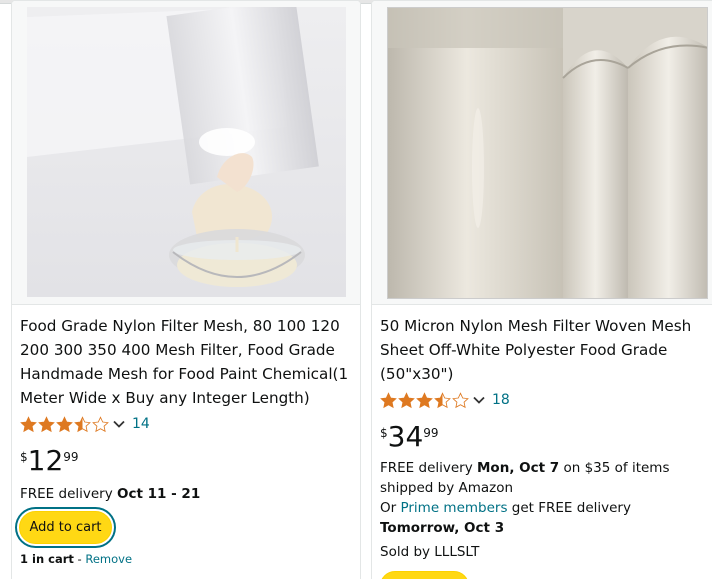 This screenshot has height=579, width=712. What do you see at coordinates (442, 528) in the screenshot?
I see `prime-date: Tomorrow, Oct 3` at bounding box center [442, 528].